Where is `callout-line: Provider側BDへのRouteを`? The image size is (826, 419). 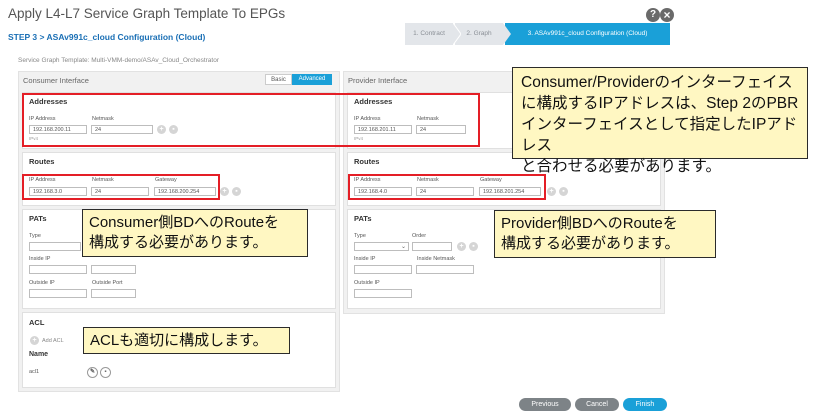 callout-line: Provider側BDへのRouteを is located at coordinates (589, 223).